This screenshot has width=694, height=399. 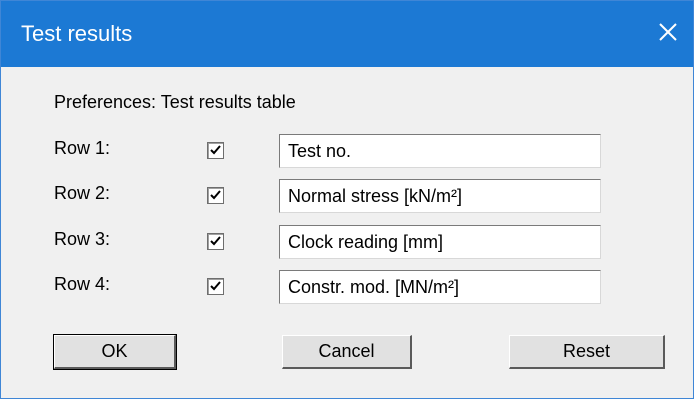 I want to click on row-4-value: Constr. mod. [MN/m²], so click(x=374, y=287).